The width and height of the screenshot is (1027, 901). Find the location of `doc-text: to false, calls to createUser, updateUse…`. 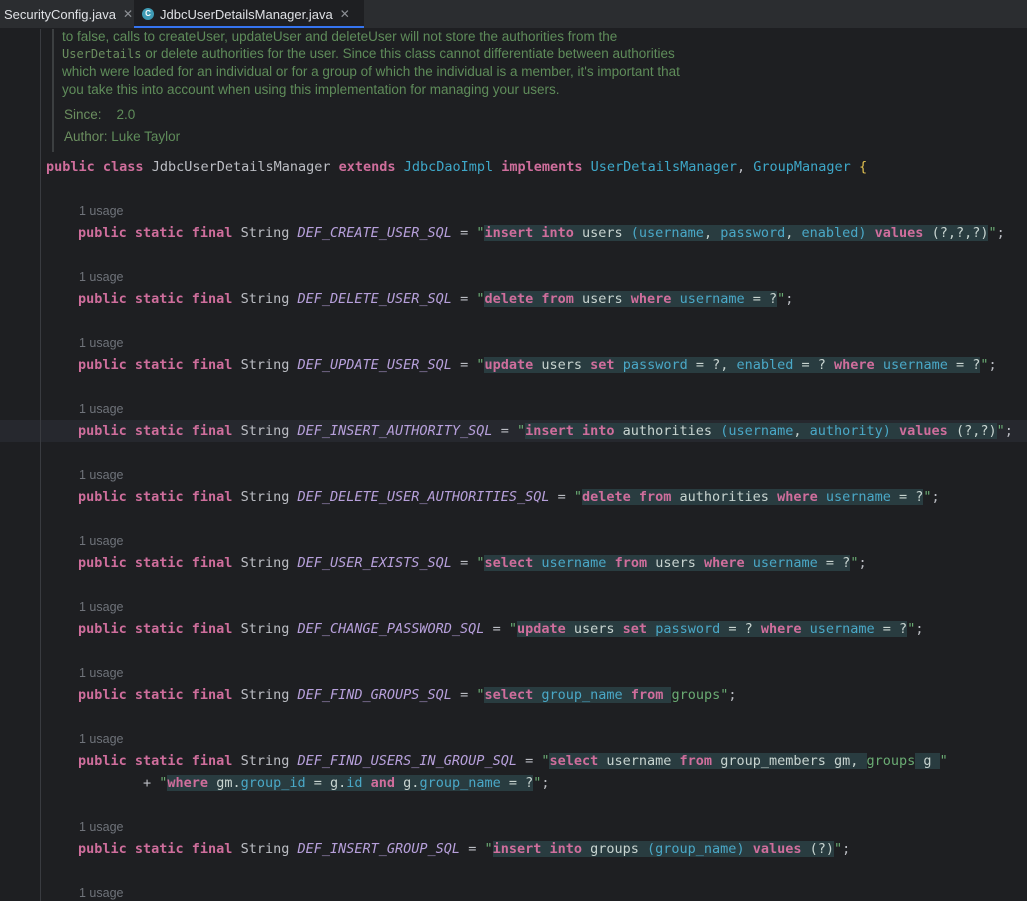

doc-text: to false, calls to createUser, updateUse… is located at coordinates (340, 36).